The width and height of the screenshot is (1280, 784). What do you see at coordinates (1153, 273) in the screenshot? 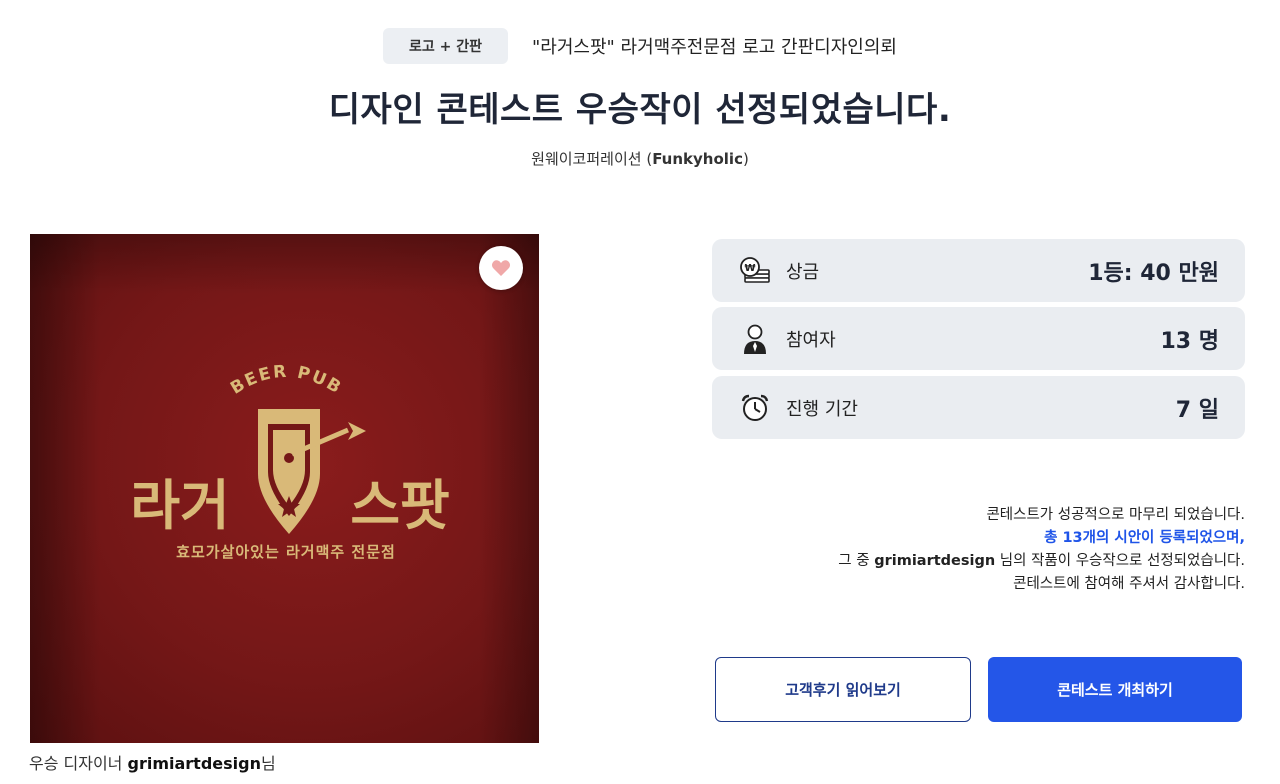
I see `prize-value: 1등: 40 만원` at bounding box center [1153, 273].